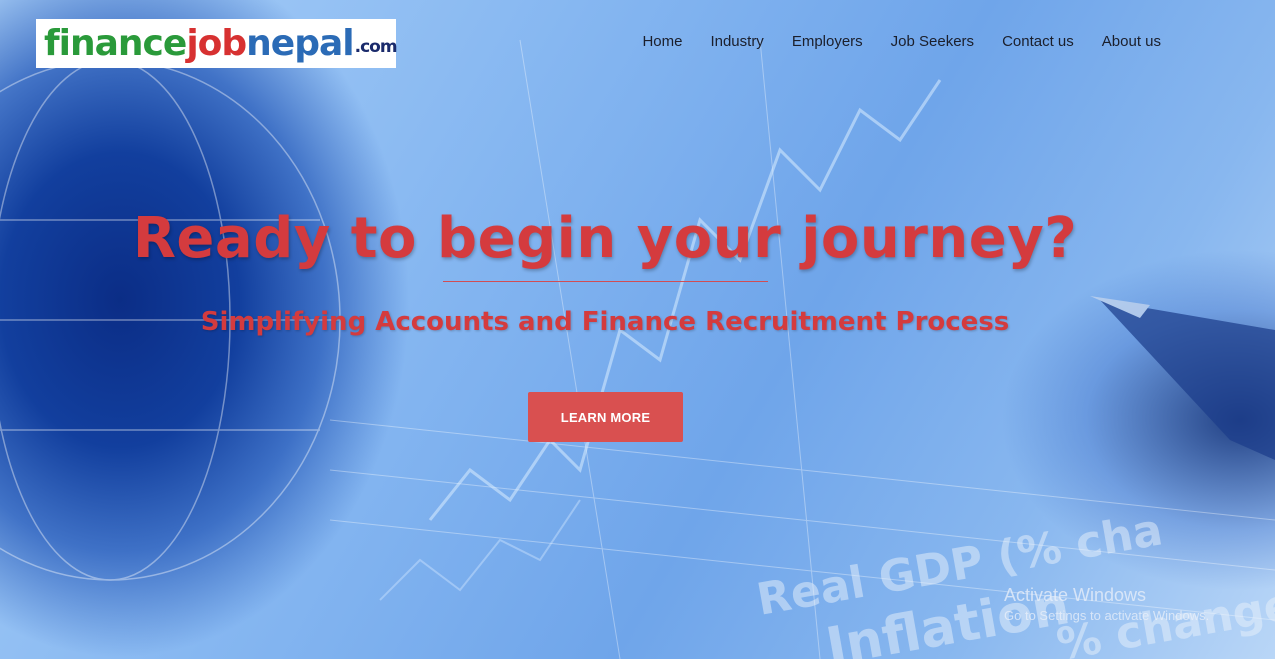 The image size is (1275, 659). I want to click on nav-link-home: Home, so click(662, 41).